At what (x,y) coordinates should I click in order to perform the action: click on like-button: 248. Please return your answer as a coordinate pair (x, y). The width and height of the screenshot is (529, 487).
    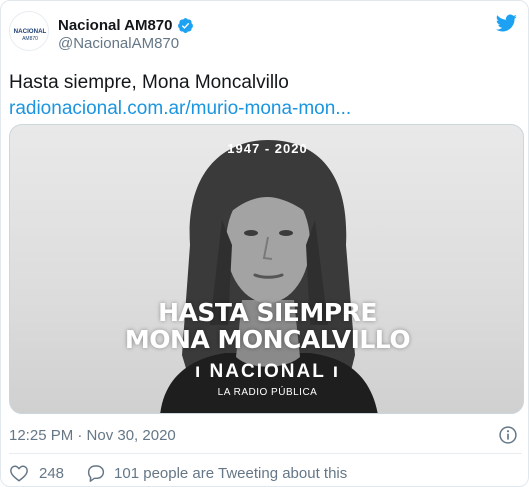
    Looking at the image, I should click on (36, 473).